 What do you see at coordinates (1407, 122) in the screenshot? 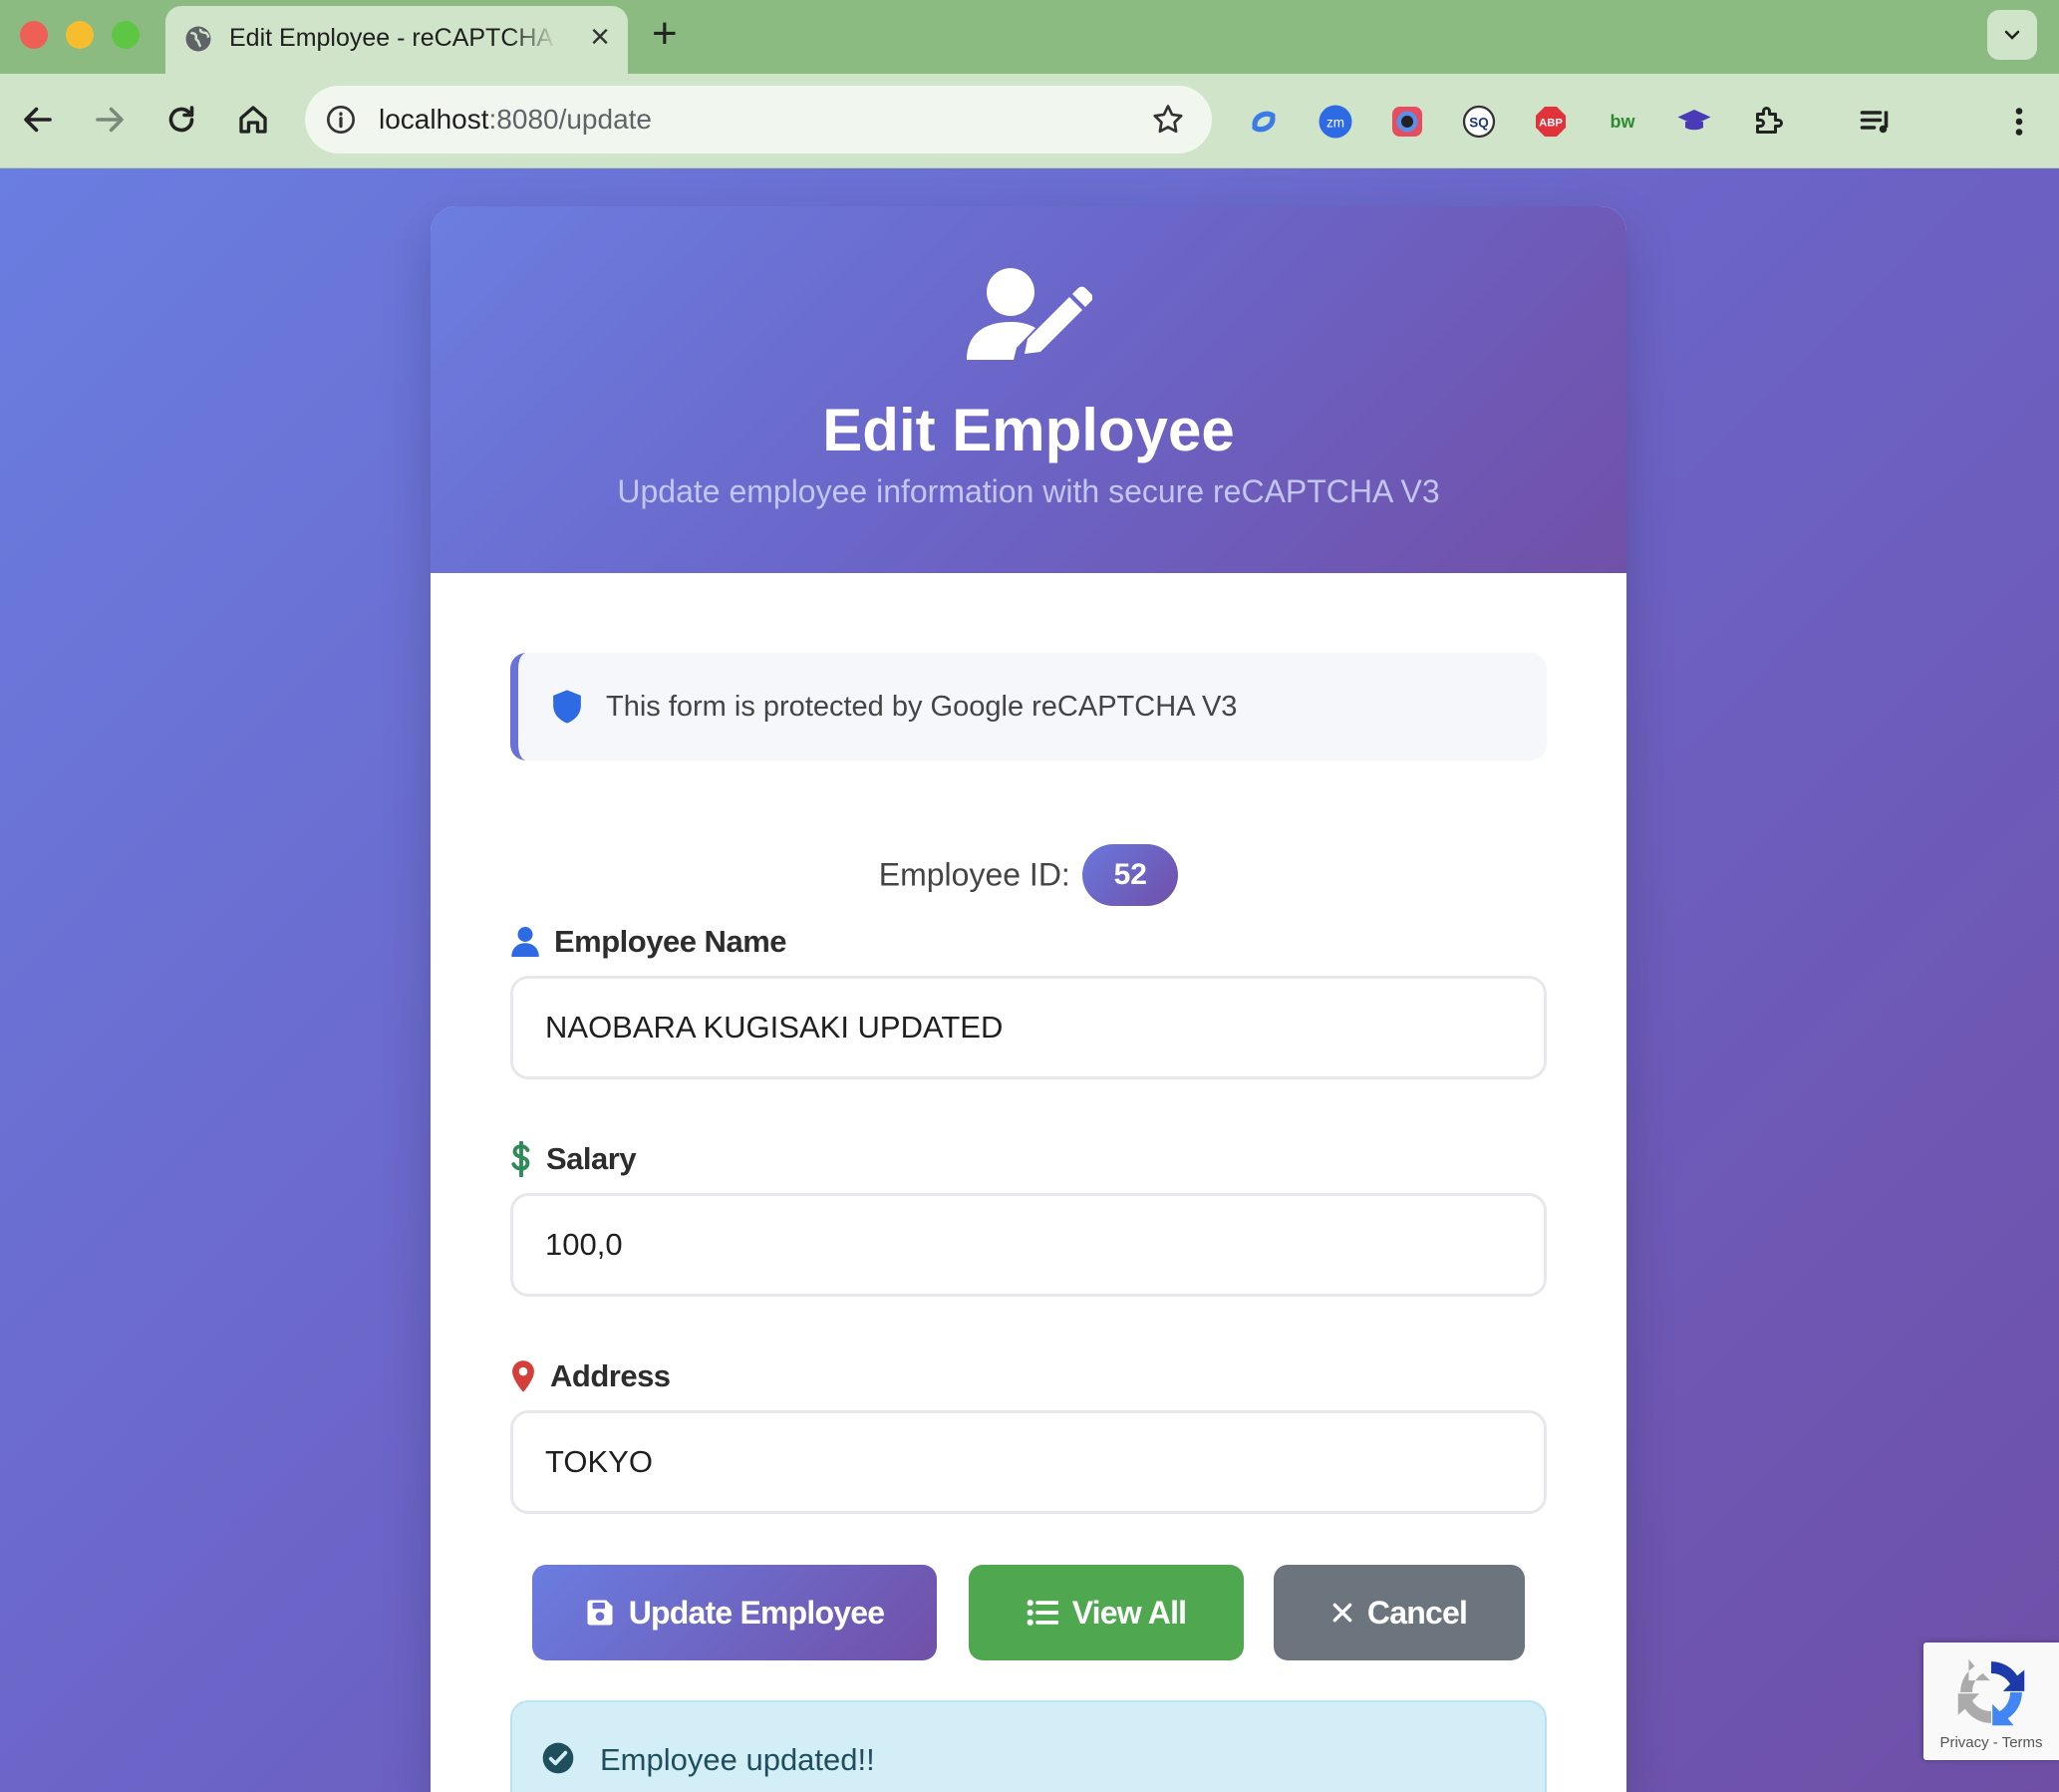
I see `screen-recorder-icon` at bounding box center [1407, 122].